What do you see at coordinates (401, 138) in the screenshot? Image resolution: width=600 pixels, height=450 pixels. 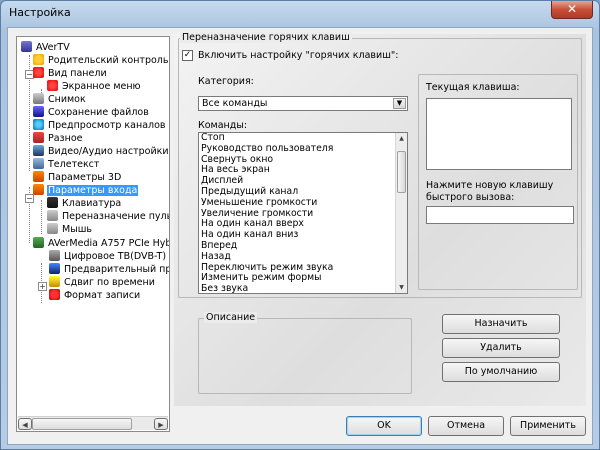 I see `scroll-up-icon: ▲` at bounding box center [401, 138].